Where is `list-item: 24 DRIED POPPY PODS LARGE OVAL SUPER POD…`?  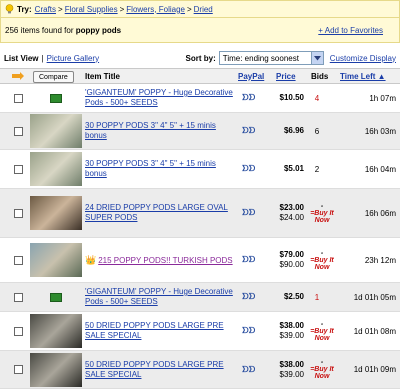
list-item: 24 DRIED POPPY PODS LARGE OVAL SUPER POD… is located at coordinates (200, 213).